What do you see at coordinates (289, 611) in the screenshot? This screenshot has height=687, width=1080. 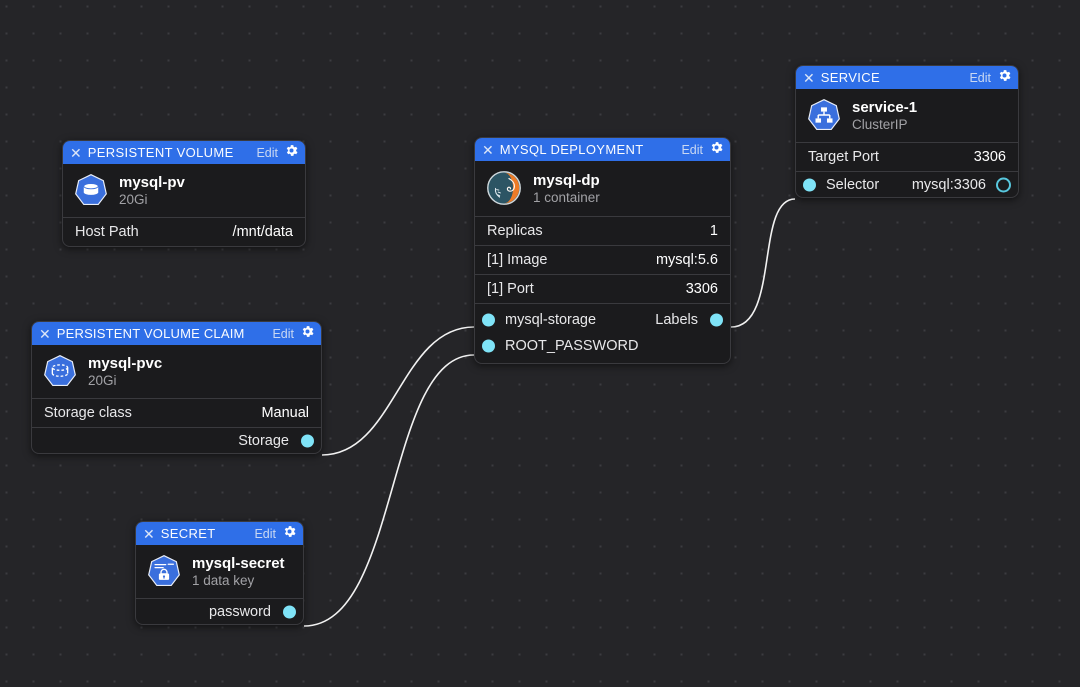 I see `port-dot-password` at bounding box center [289, 611].